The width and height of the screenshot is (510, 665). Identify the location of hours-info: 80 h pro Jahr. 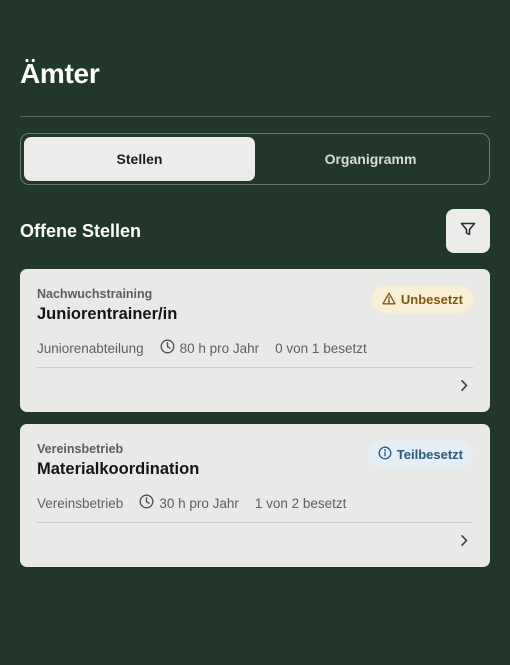
(210, 348).